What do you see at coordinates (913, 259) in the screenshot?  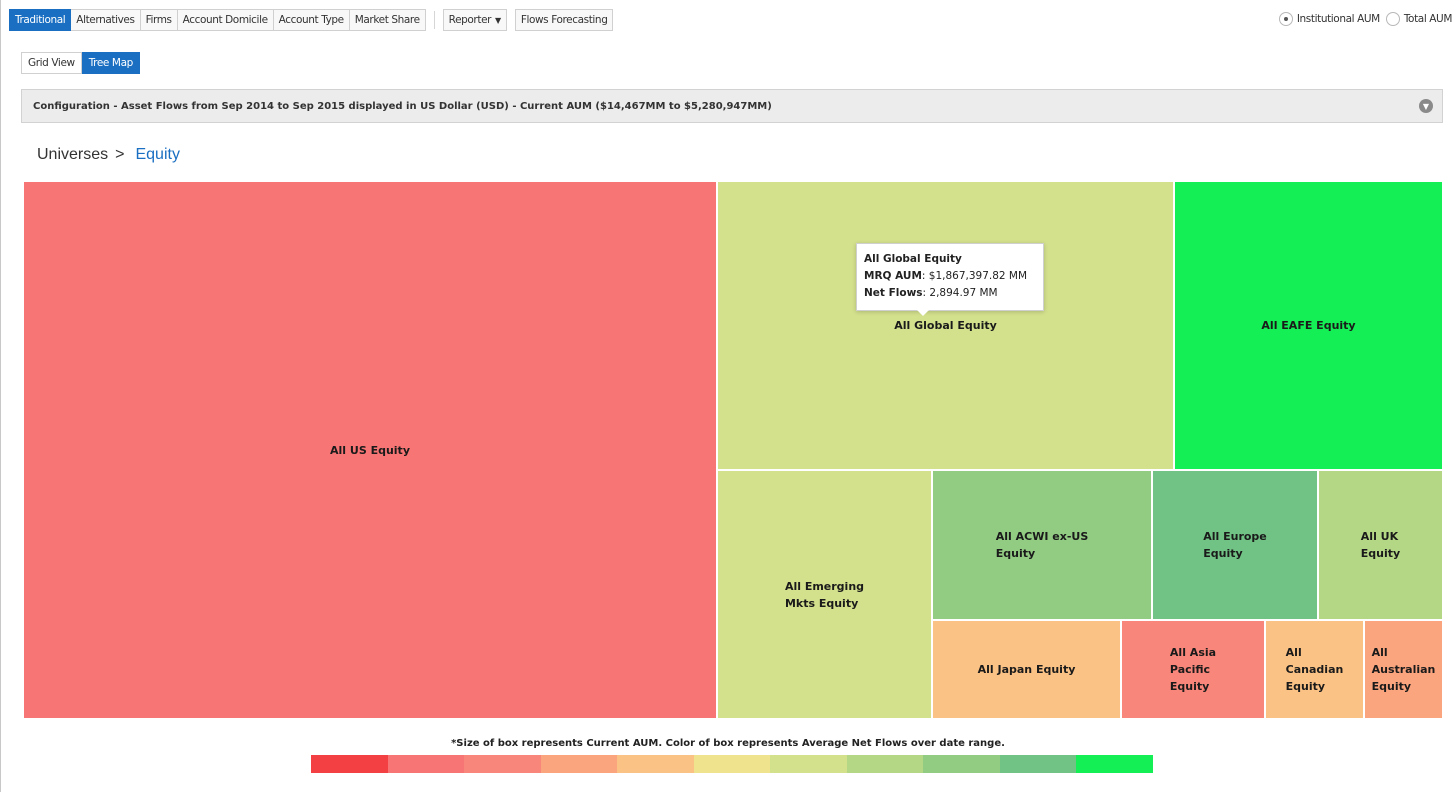 I see `tooltip-title: All Global Equity` at bounding box center [913, 259].